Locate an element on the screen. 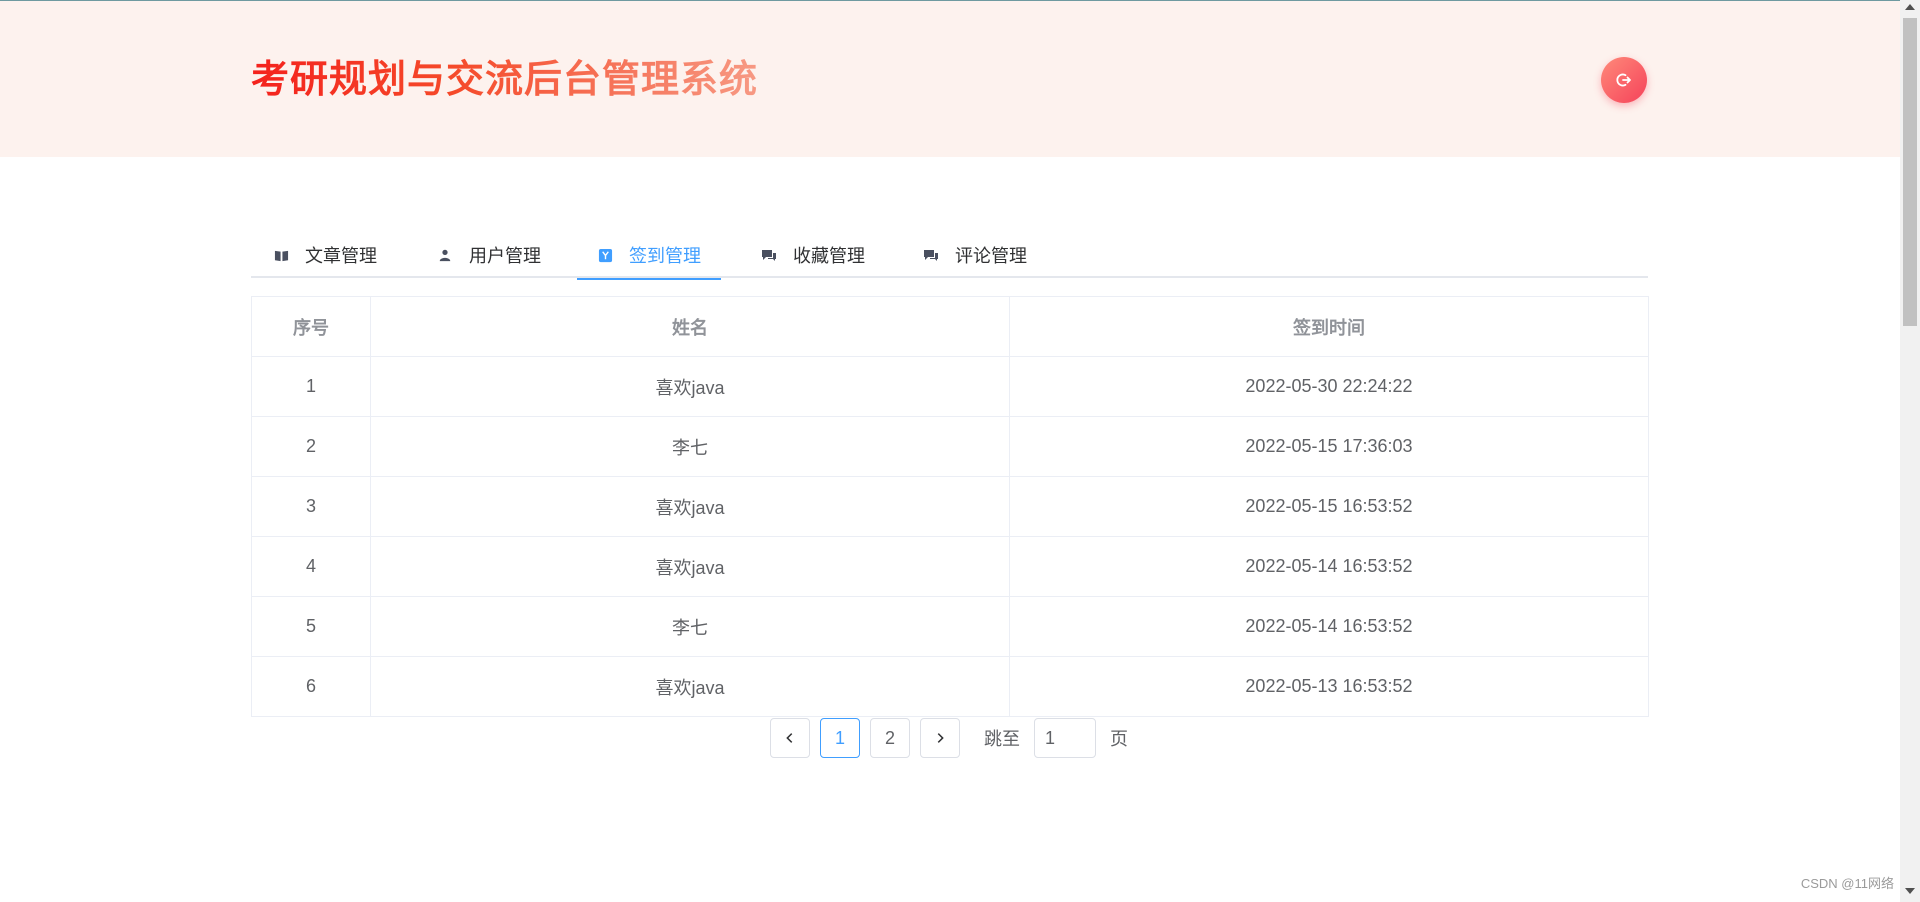 This screenshot has height=902, width=1920. table-header-row: 序号 姓名 签到时间 is located at coordinates (950, 326).